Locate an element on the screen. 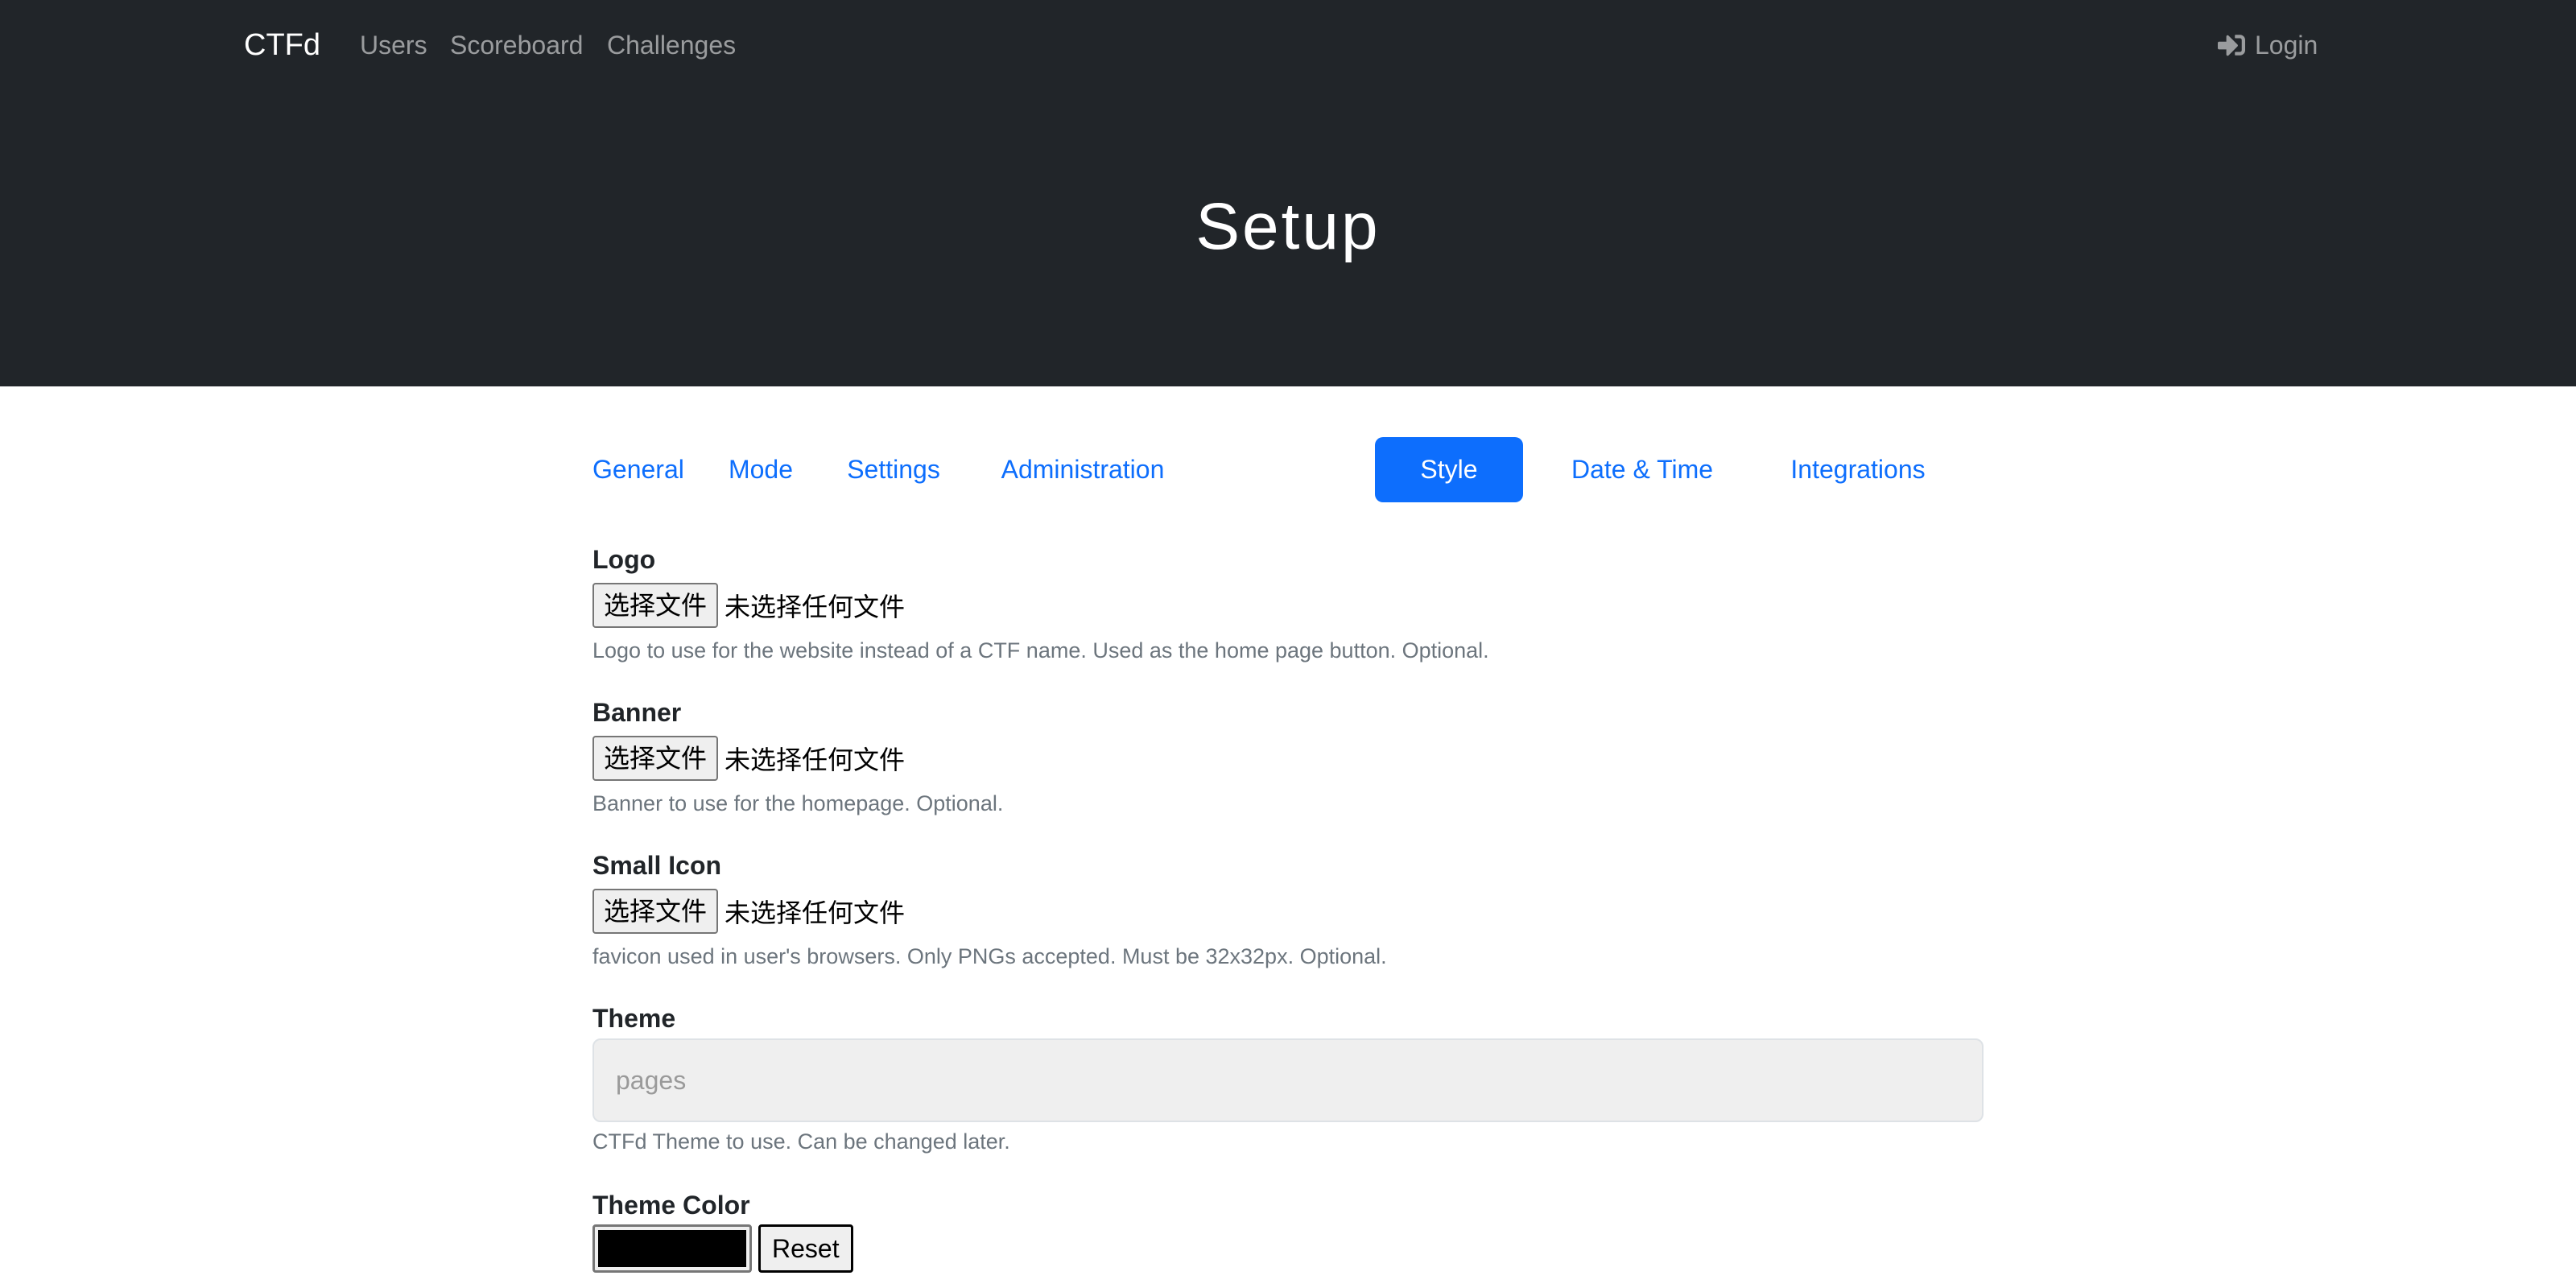 The image size is (2576, 1288). nav-scoreboard-link: Scoreboard is located at coordinates (516, 45).